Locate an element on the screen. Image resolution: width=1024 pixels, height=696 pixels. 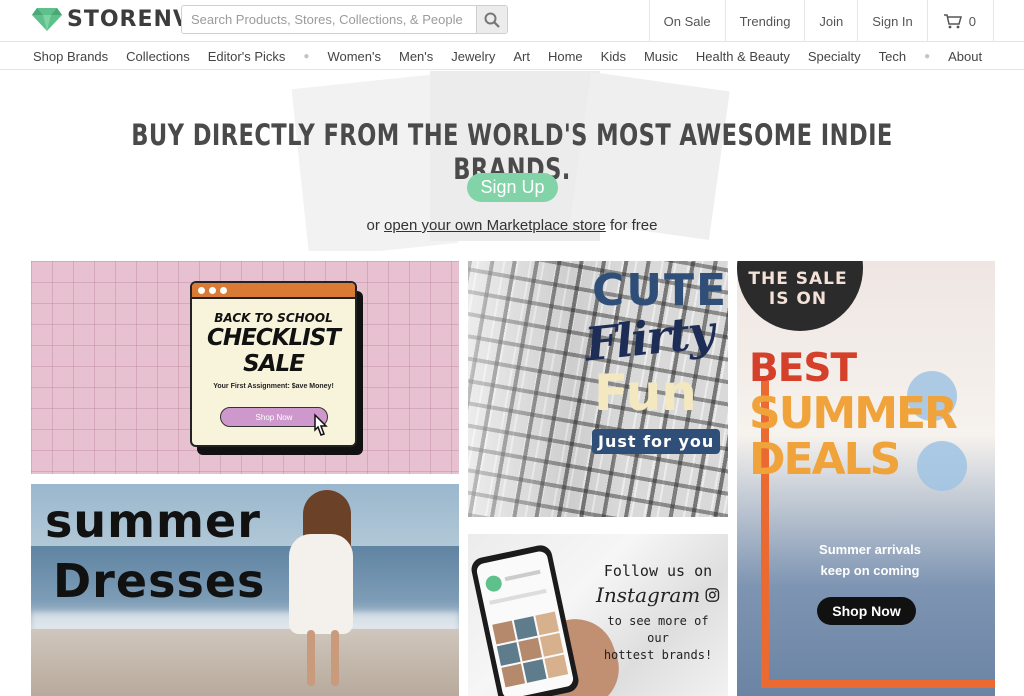
nav-collections: Collections is located at coordinates (158, 56).